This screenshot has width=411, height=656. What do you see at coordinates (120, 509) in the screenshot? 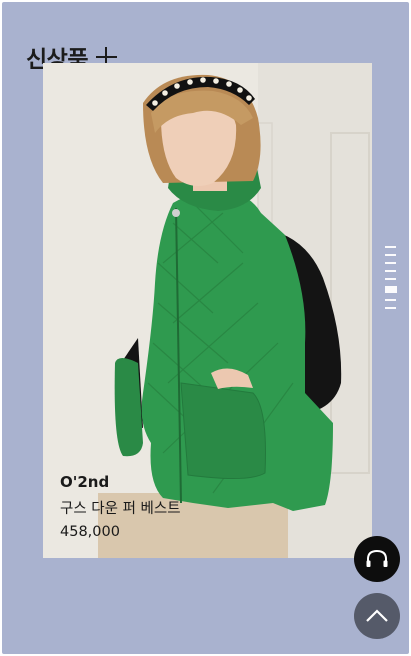
I see `product-name: 구스 다운 퍼 베스트` at bounding box center [120, 509].